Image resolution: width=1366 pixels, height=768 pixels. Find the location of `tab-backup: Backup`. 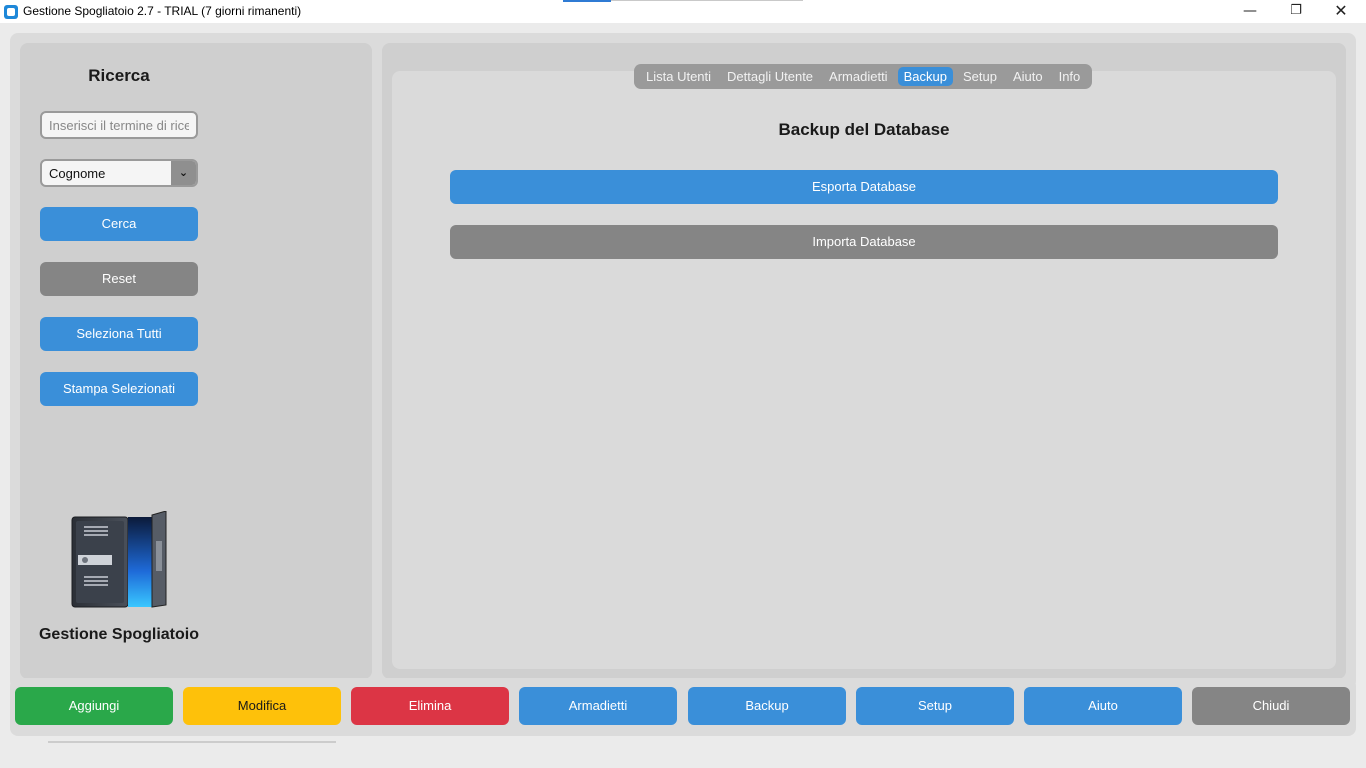

tab-backup: Backup is located at coordinates (925, 76).